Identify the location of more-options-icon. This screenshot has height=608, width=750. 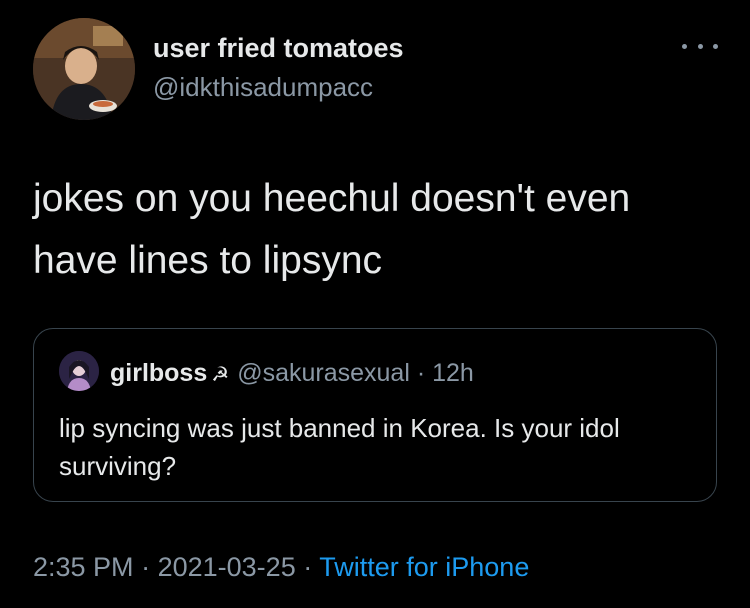
(700, 46).